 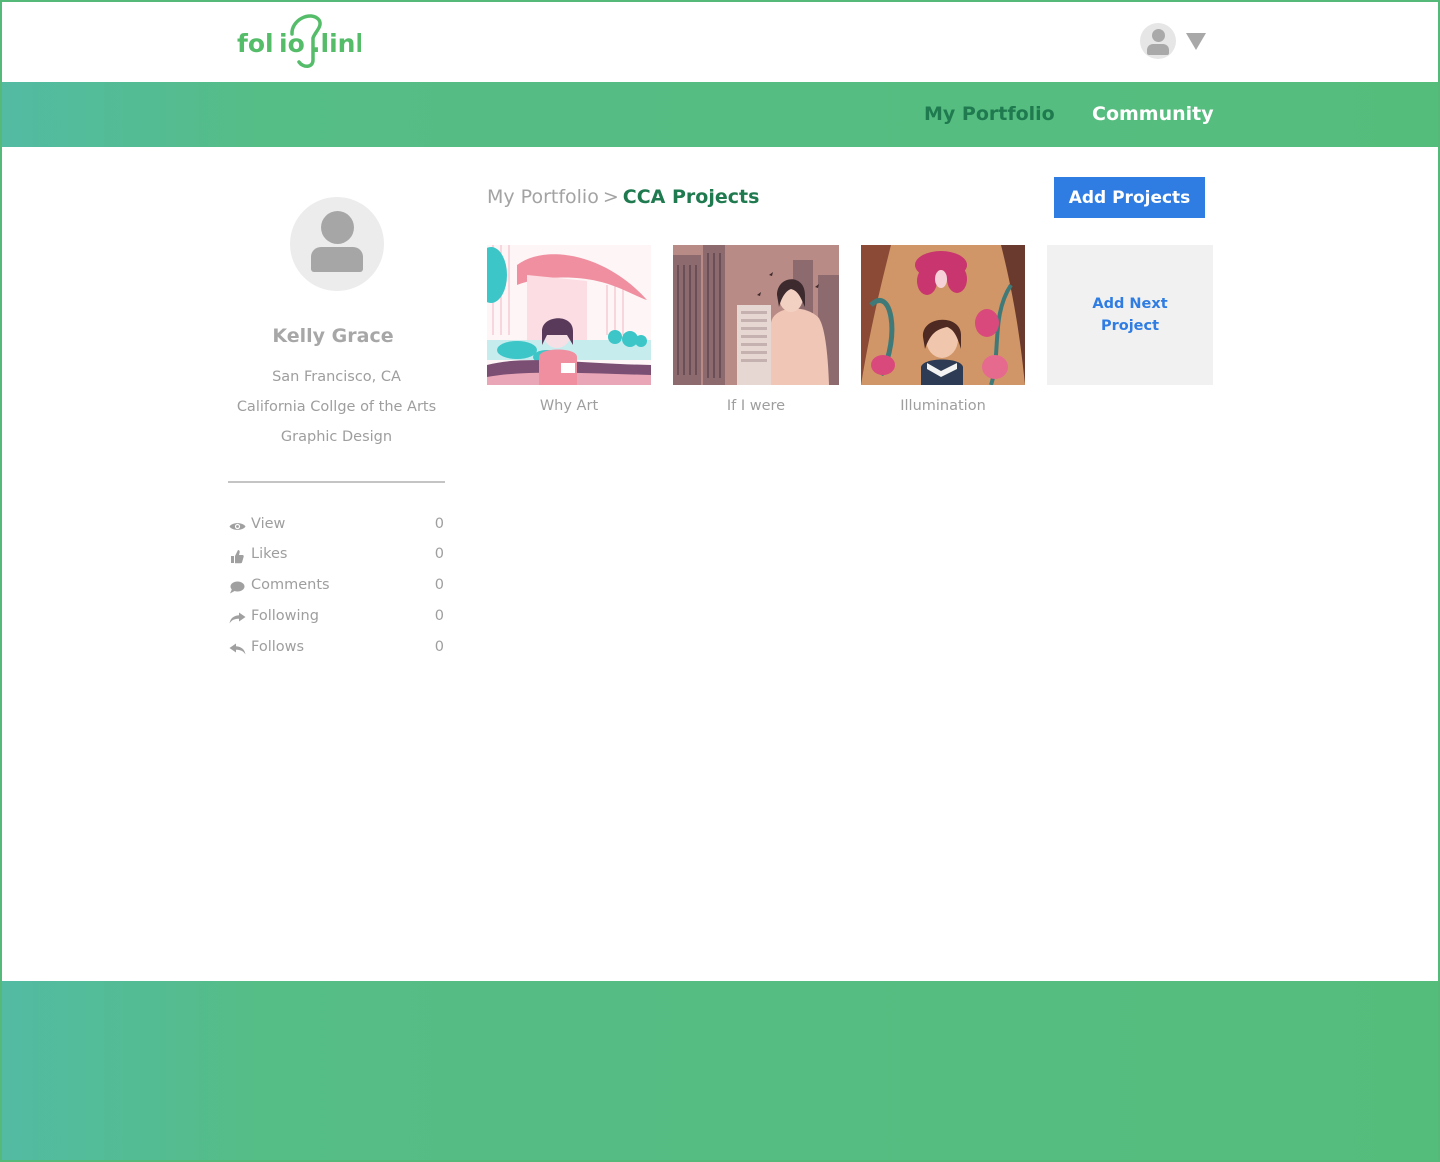 I want to click on svg-text: .link, so click(x=336, y=43).